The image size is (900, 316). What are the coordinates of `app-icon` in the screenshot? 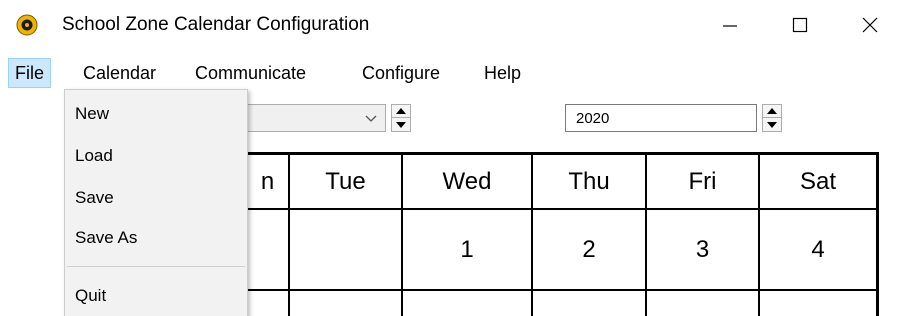 It's located at (27, 25).